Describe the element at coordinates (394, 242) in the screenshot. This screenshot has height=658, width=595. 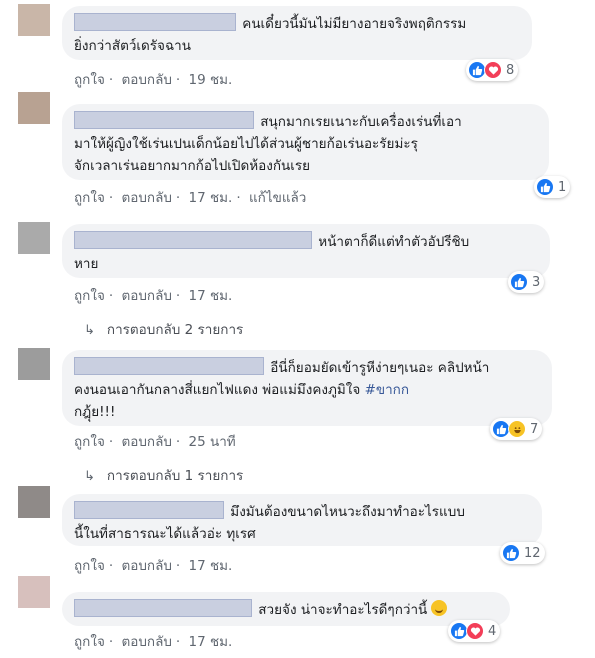
I see `comment-text: หน้าตาก็ดีแต่ทำตัวอัปรีชิบ` at that location.